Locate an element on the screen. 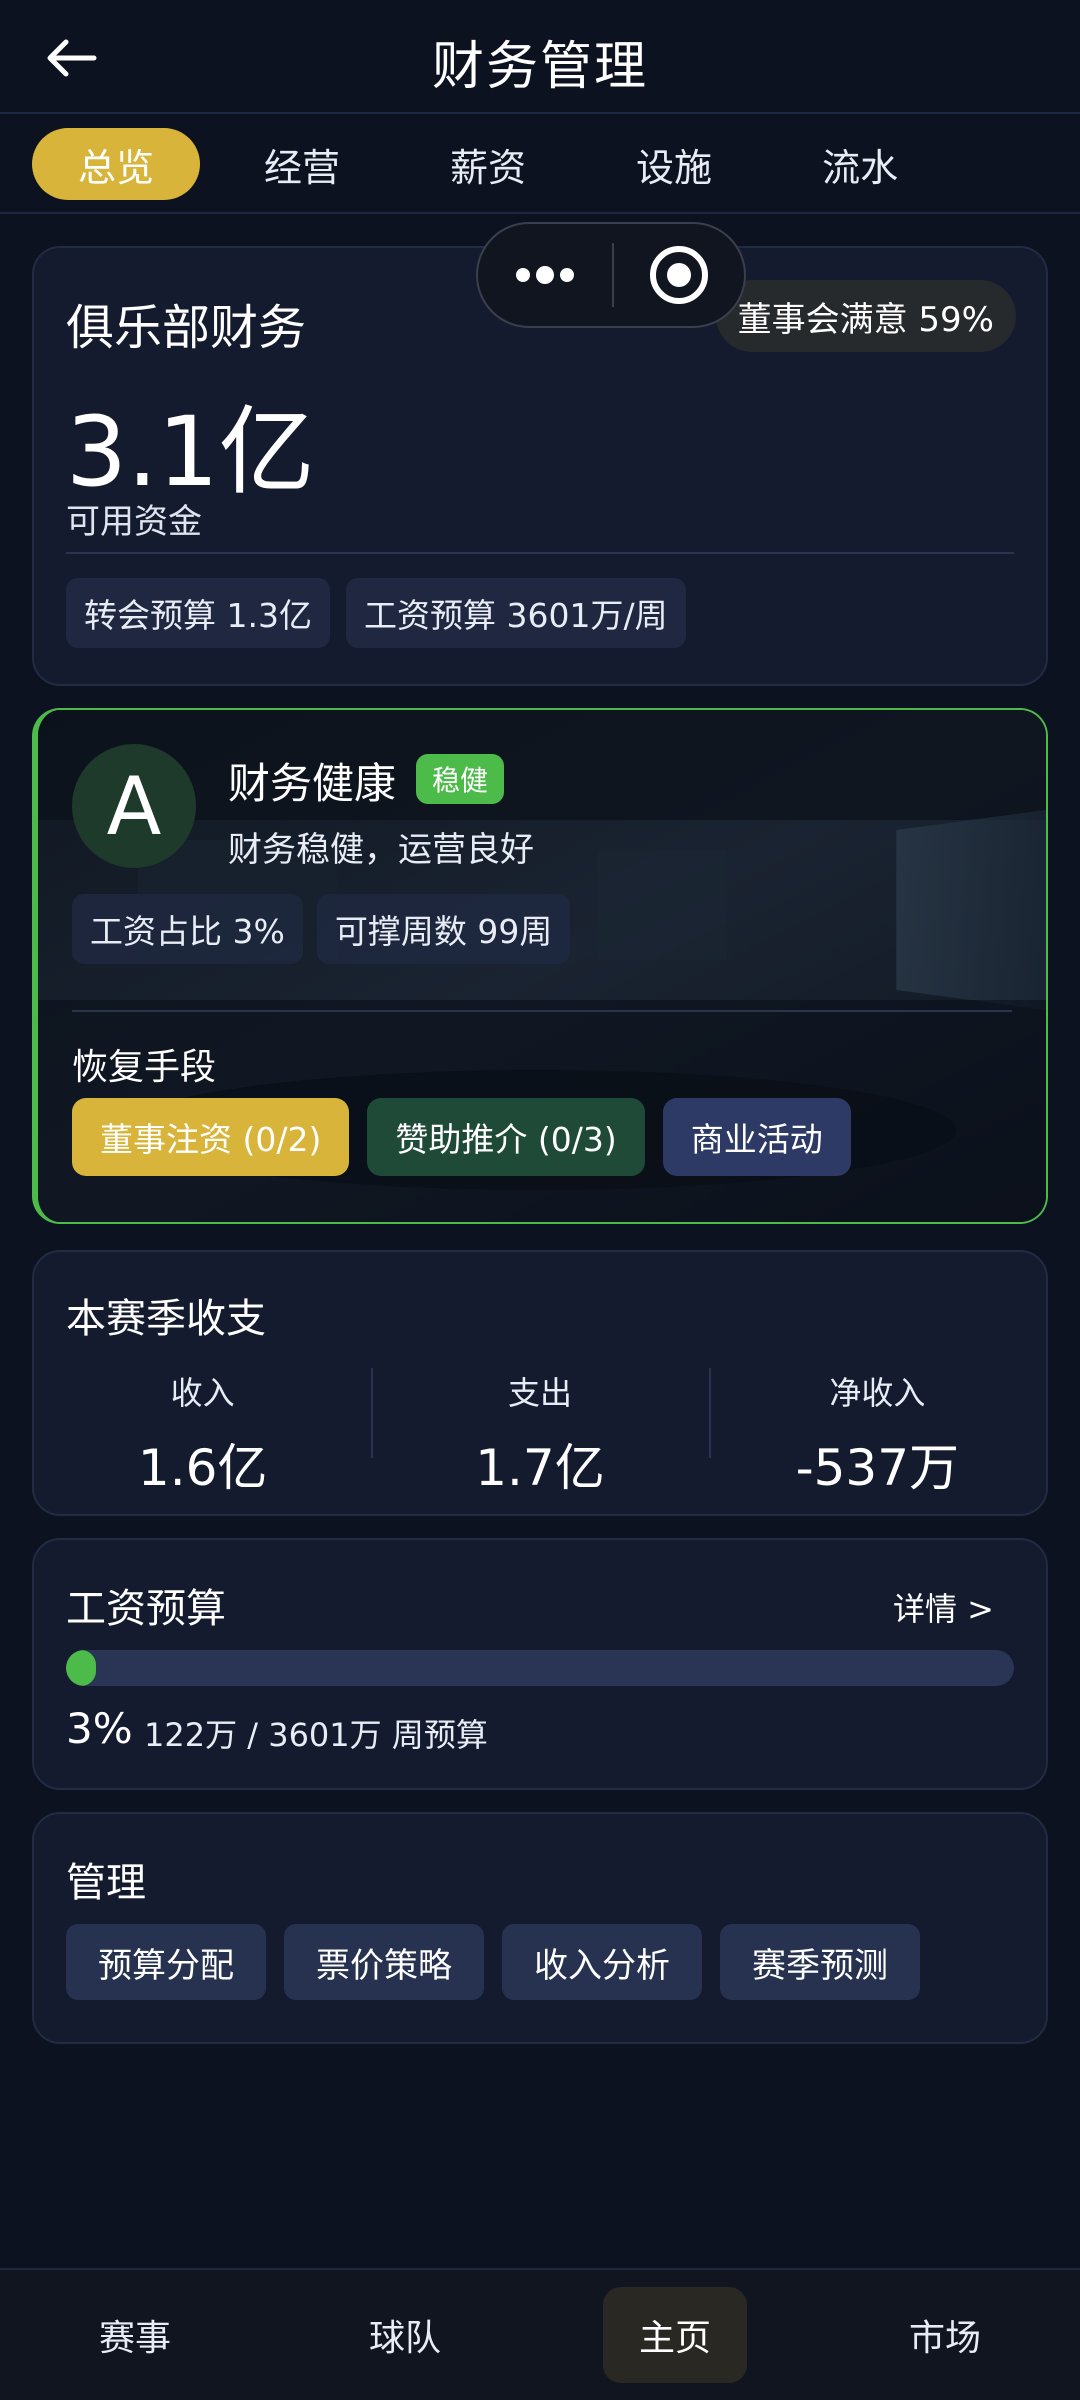  wage-budget-chip: 工资预算 3601万/周 is located at coordinates (515, 613).